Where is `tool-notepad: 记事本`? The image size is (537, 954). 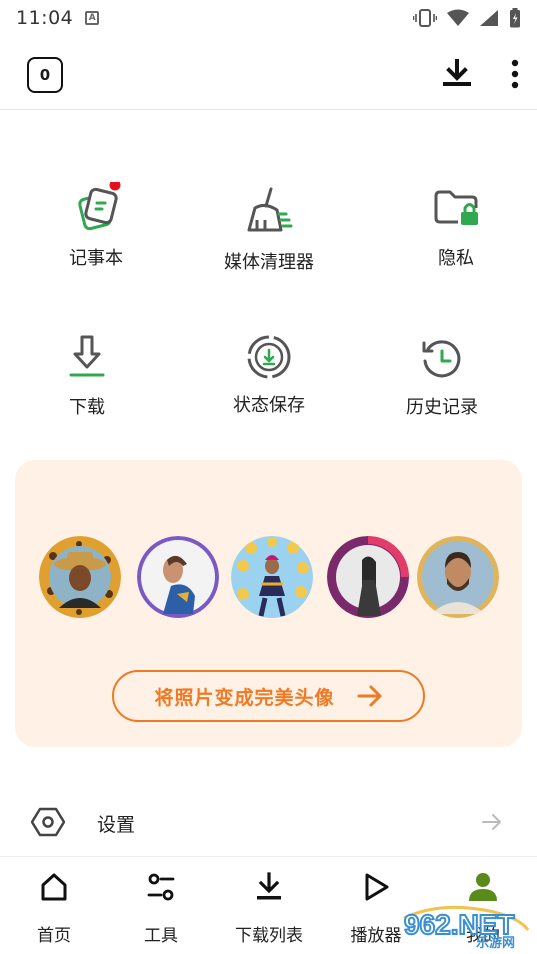
tool-notepad: 记事本 is located at coordinates (96, 224).